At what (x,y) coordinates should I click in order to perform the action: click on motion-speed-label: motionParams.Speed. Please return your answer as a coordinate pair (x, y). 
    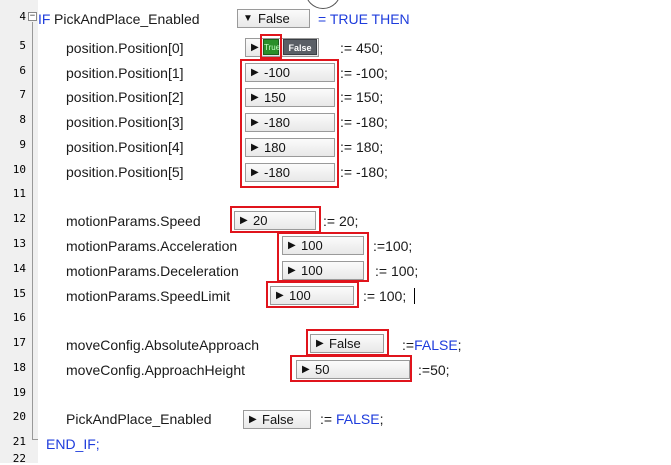
    Looking at the image, I should click on (133, 221).